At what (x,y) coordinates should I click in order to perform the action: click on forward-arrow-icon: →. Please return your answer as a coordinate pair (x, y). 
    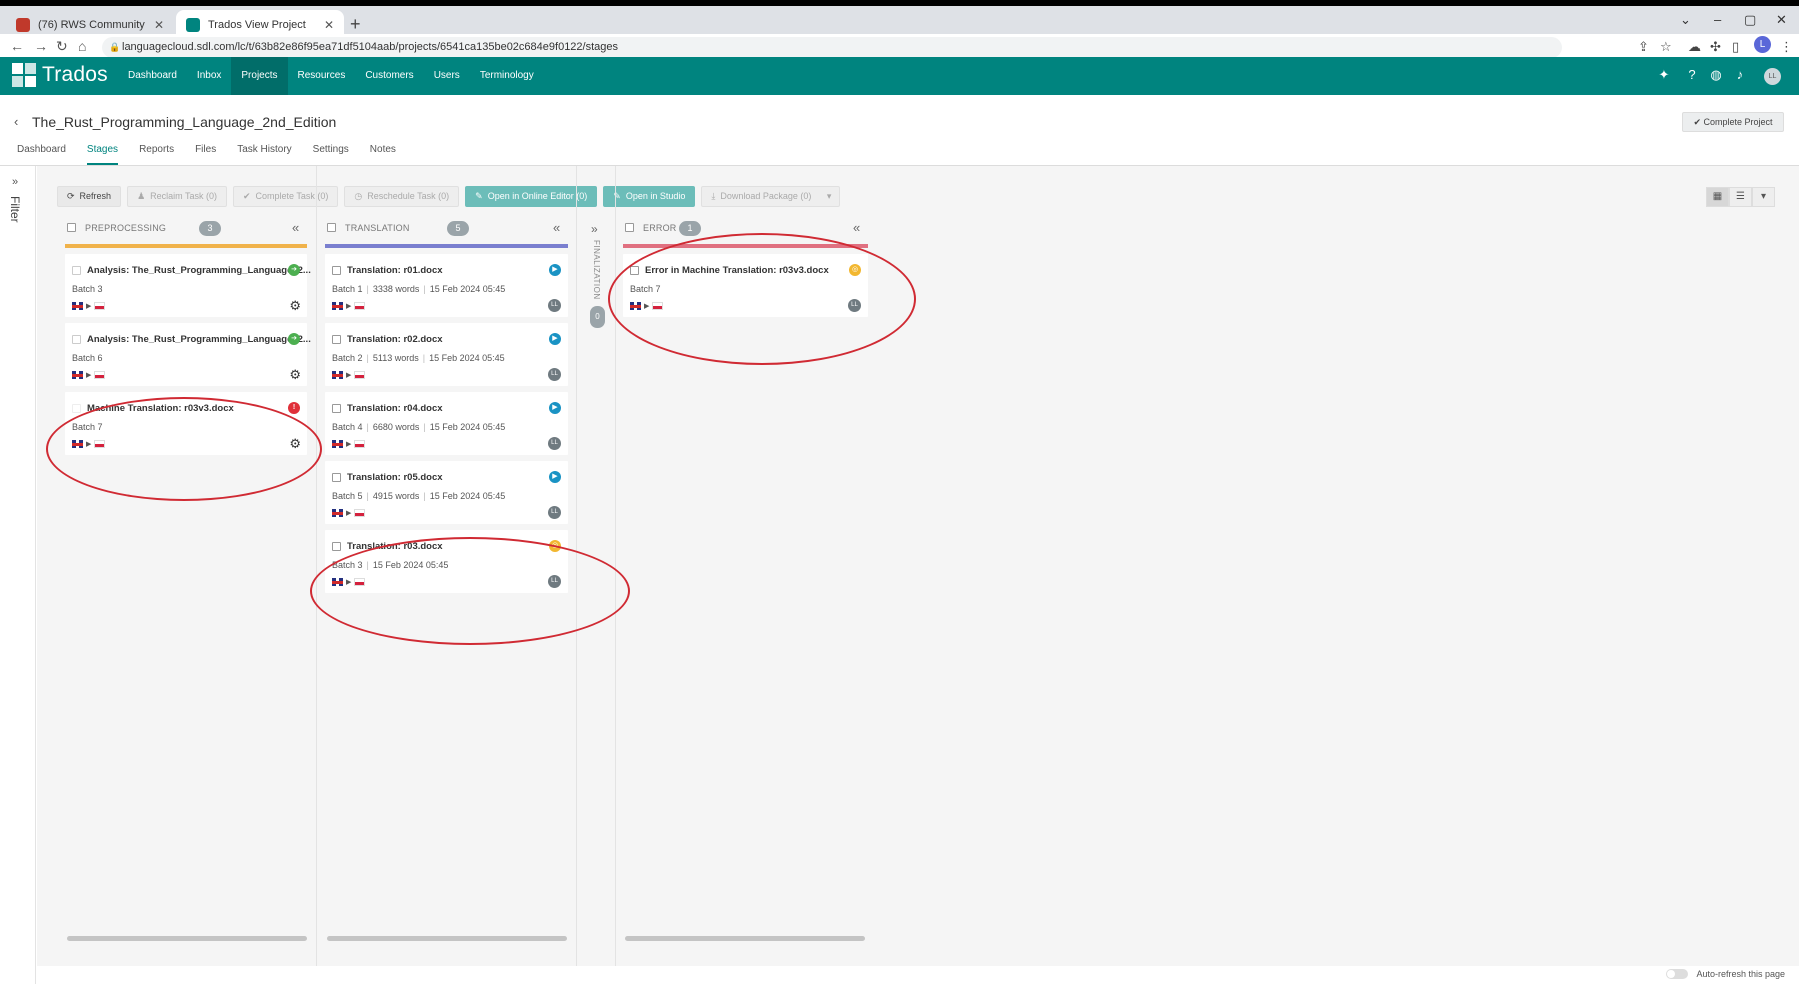
    Looking at the image, I should click on (41, 46).